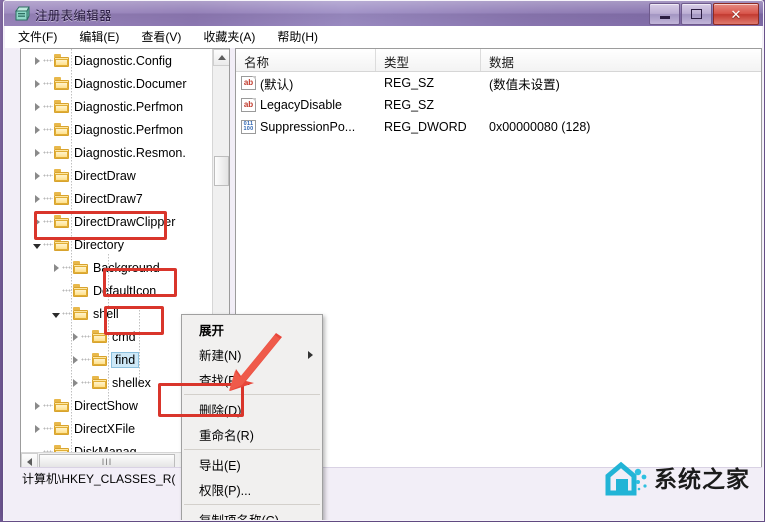 The image size is (765, 522). What do you see at coordinates (226, 436) in the screenshot?
I see `context-menu-item-label: 重命名(R)` at bounding box center [226, 436].